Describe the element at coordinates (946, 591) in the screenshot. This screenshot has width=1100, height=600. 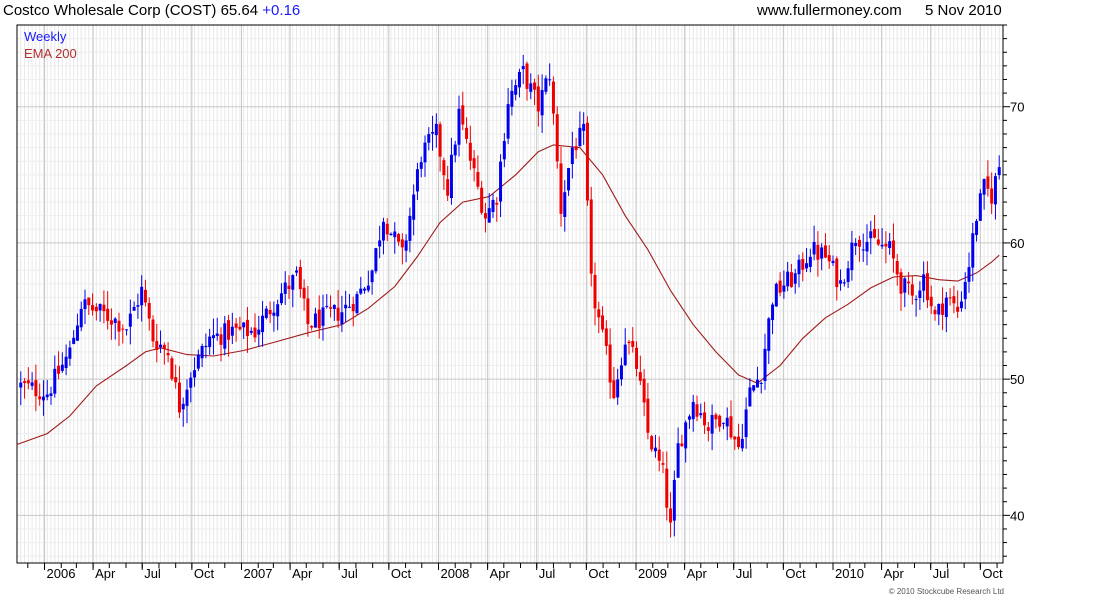
I see `copyright-notice: © 2010 Stockcube Research Ltd` at that location.